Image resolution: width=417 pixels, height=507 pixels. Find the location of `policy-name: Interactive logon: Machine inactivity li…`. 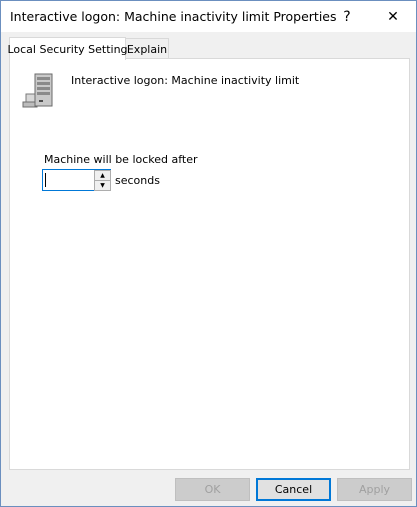

policy-name: Interactive logon: Machine inactivity li… is located at coordinates (185, 80).